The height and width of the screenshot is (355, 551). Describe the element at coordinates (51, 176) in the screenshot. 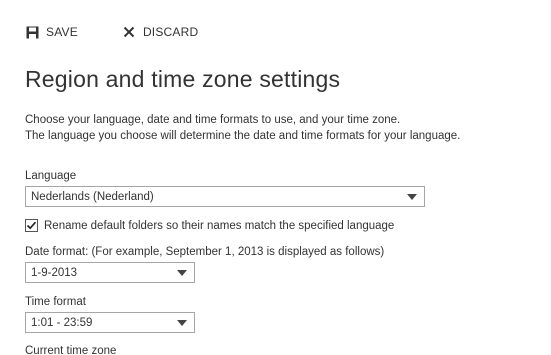

I see `language-label: Language` at that location.